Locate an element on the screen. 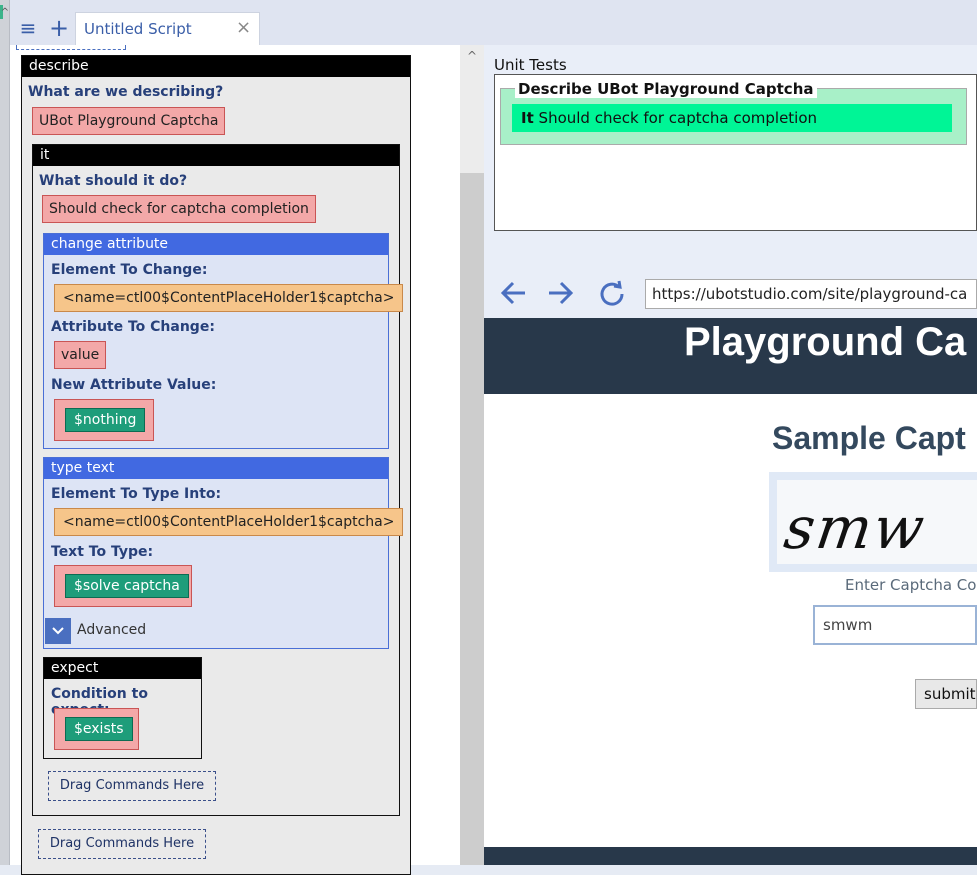 The image size is (977, 875). text-to-type-label: Text To Type: is located at coordinates (102, 552).